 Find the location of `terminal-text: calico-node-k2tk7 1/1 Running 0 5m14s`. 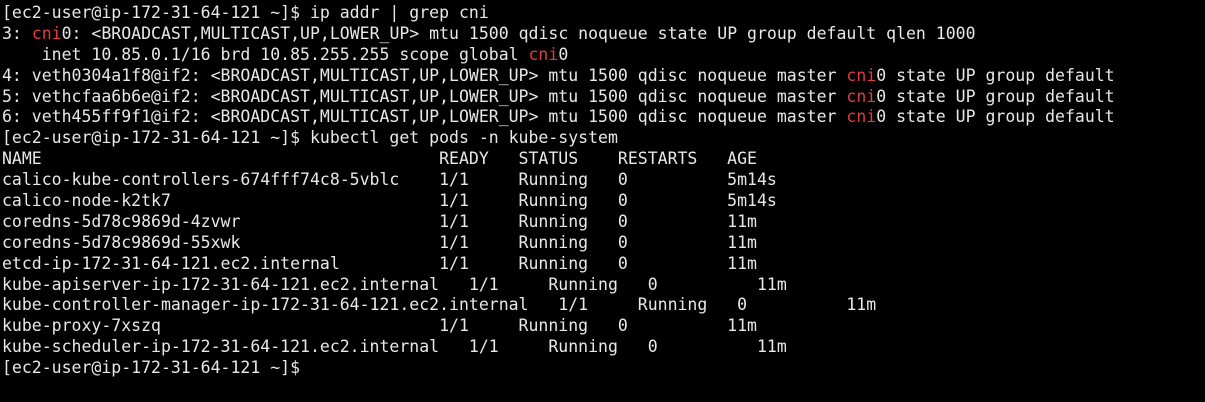

terminal-text: calico-node-k2tk7 1/1 Running 0 5m14s is located at coordinates (389, 201).